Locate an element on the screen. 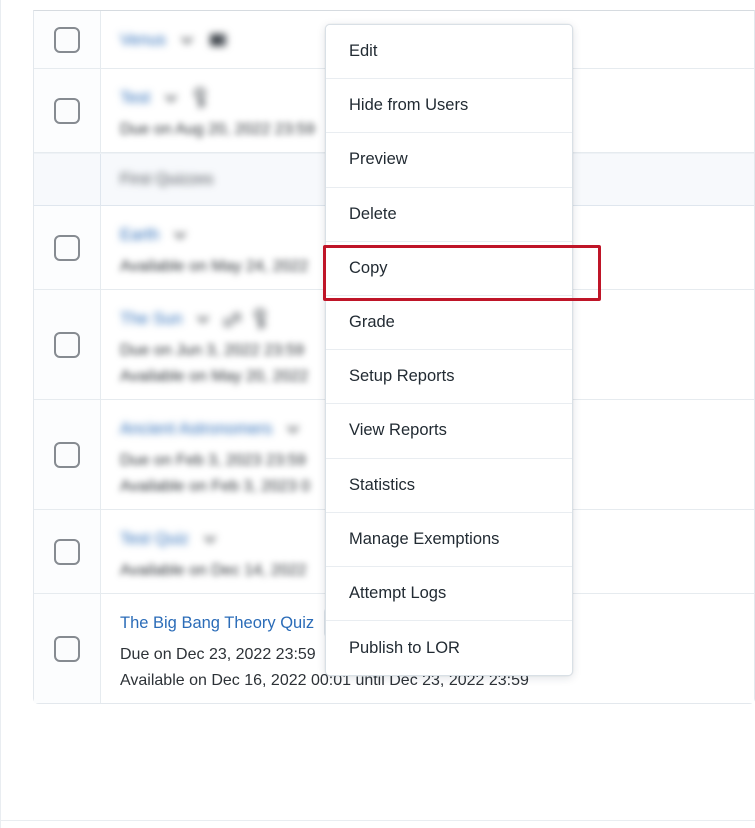  menu-item-statistics: Statistics is located at coordinates (449, 485).